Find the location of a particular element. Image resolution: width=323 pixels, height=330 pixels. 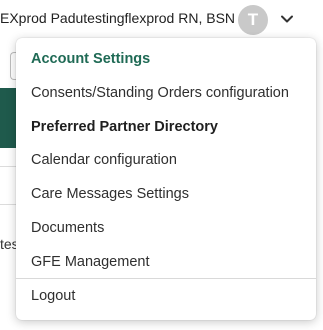

app-header: EXprod Padutestingflexprod RN, BSN T is located at coordinates (161, 18).